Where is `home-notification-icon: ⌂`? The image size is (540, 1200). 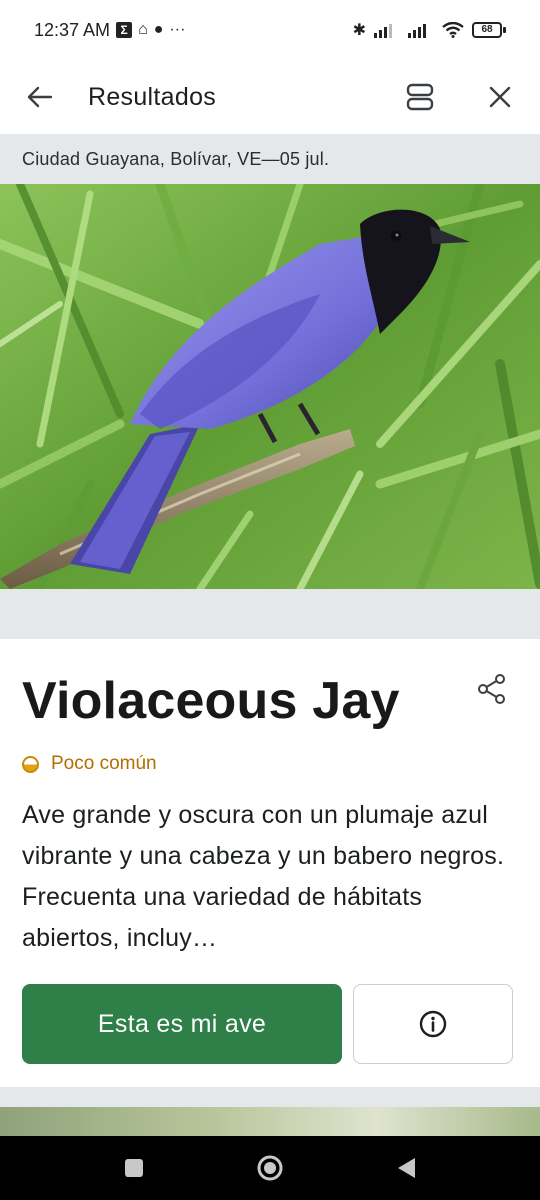
home-notification-icon: ⌂ is located at coordinates (143, 29).